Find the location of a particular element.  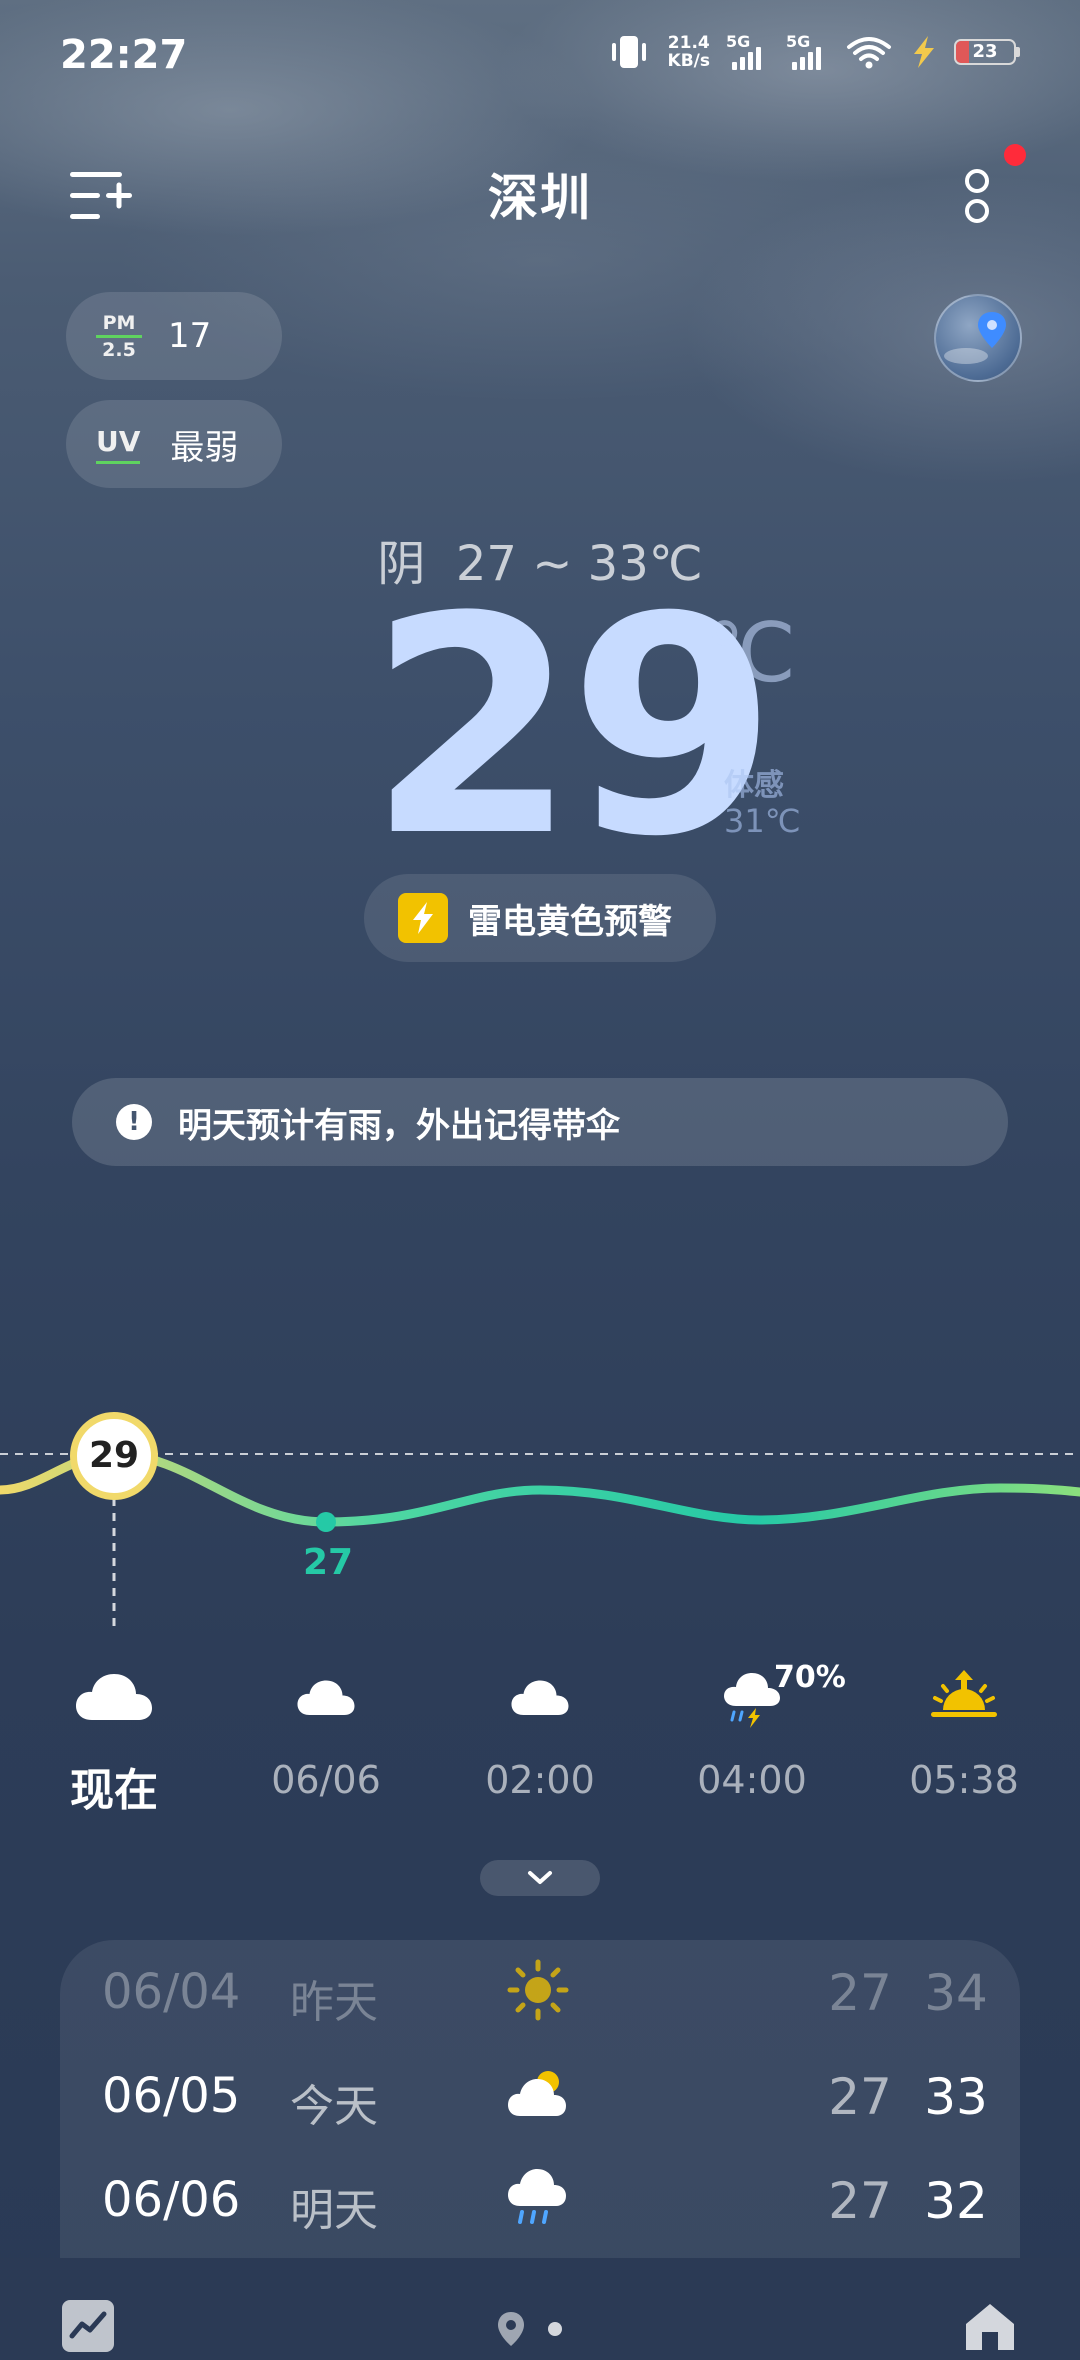

bottom-bar is located at coordinates (540, 2309).